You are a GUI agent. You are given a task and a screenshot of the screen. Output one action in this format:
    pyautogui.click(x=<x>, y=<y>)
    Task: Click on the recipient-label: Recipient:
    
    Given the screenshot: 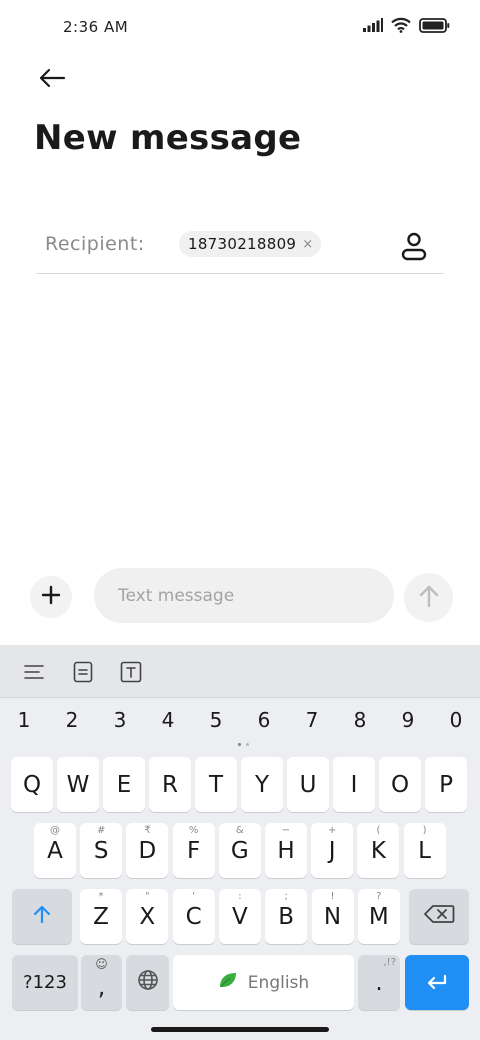 What is the action you would take?
    pyautogui.click(x=95, y=244)
    